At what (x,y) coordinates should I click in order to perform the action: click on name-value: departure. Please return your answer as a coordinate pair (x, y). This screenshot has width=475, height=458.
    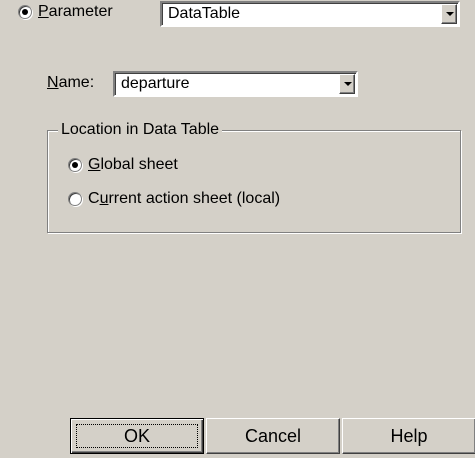
    Looking at the image, I should click on (155, 83).